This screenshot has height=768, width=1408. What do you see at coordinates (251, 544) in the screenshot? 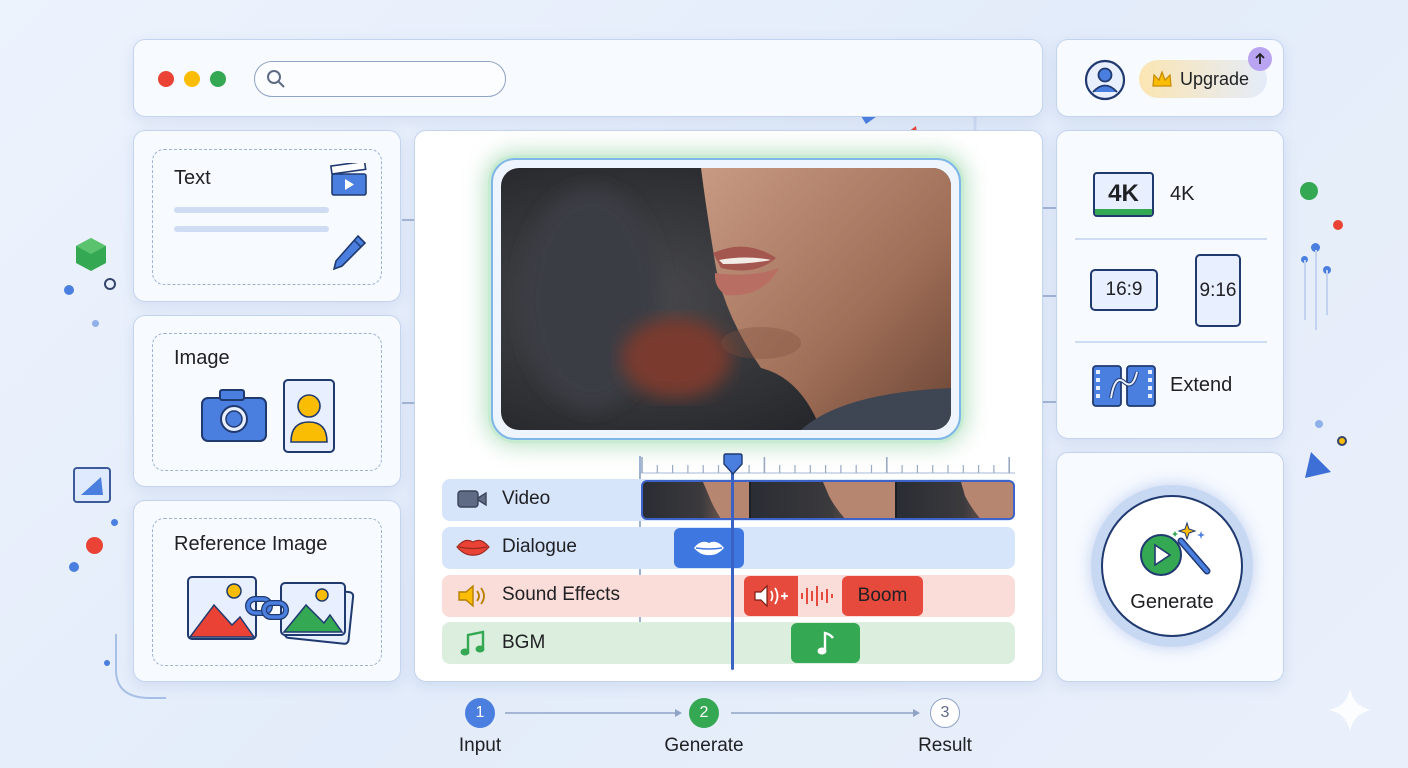
I see `reference-panel-title: Reference Image` at bounding box center [251, 544].